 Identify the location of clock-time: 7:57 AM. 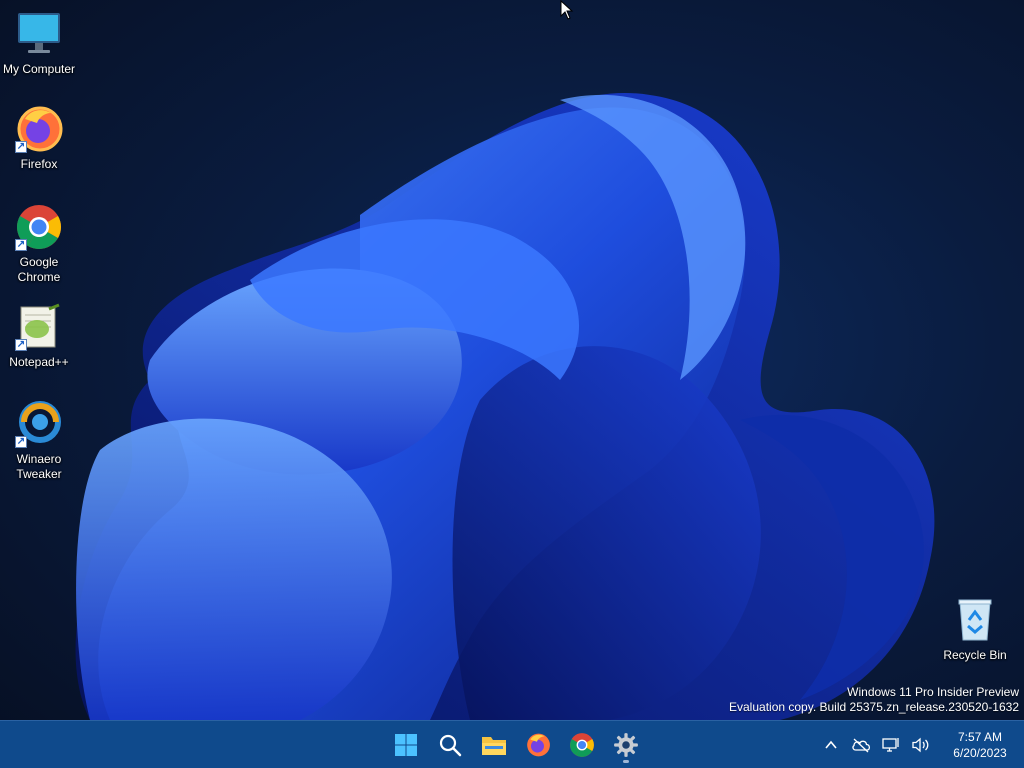
(980, 736).